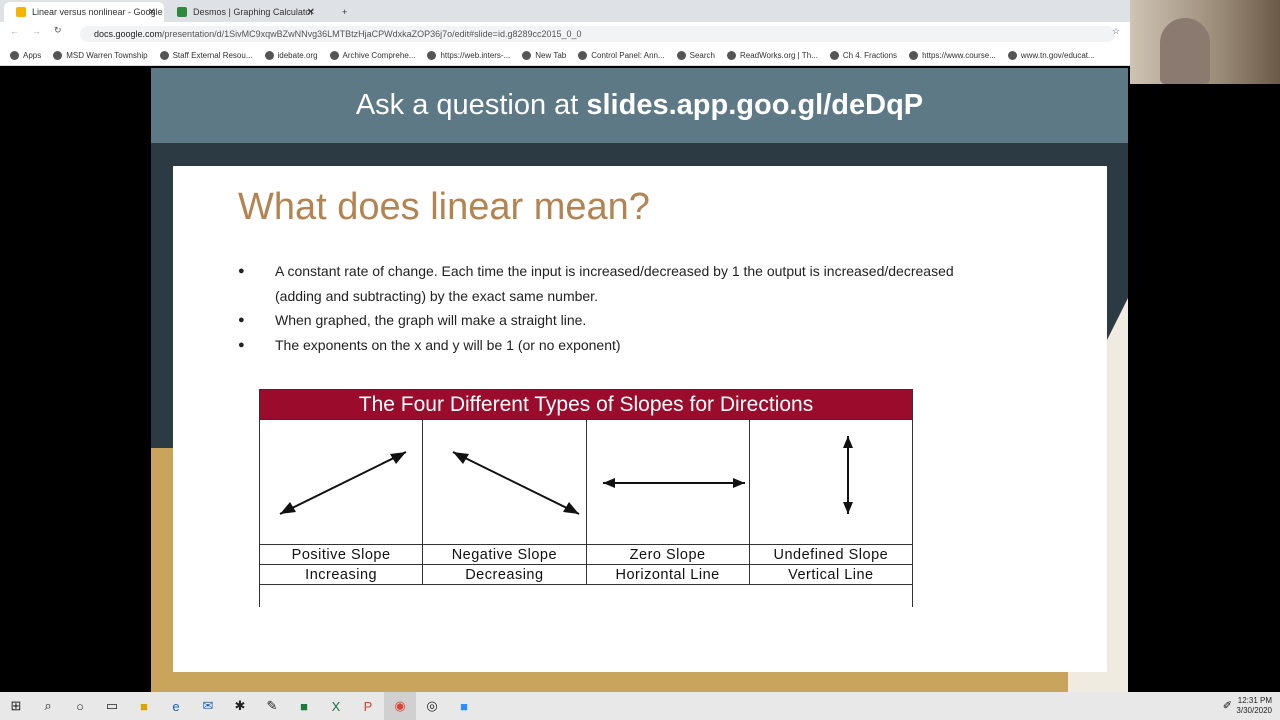 The height and width of the screenshot is (720, 1280). I want to click on edge-icon: e, so click(176, 706).